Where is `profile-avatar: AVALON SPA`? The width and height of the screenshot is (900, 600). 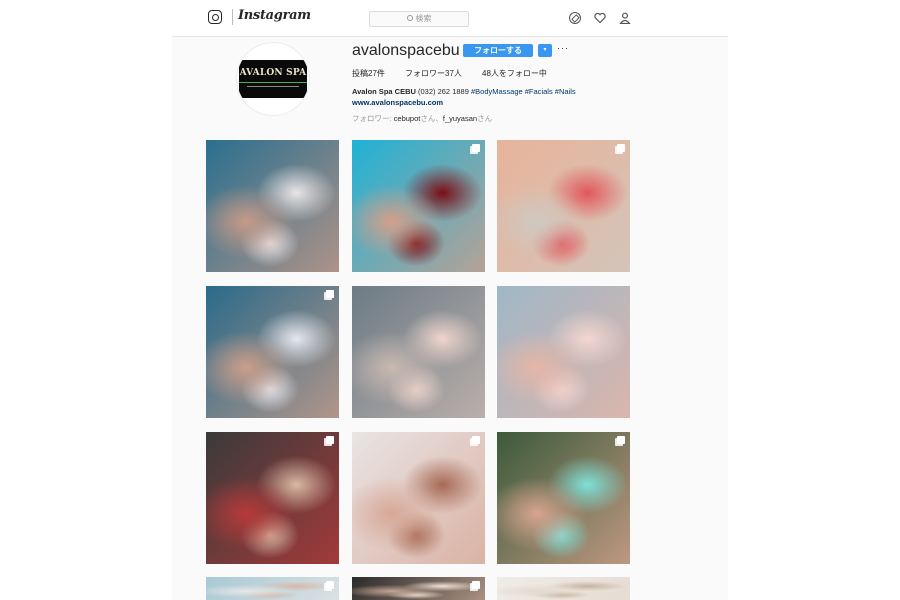 profile-avatar: AVALON SPA is located at coordinates (273, 79).